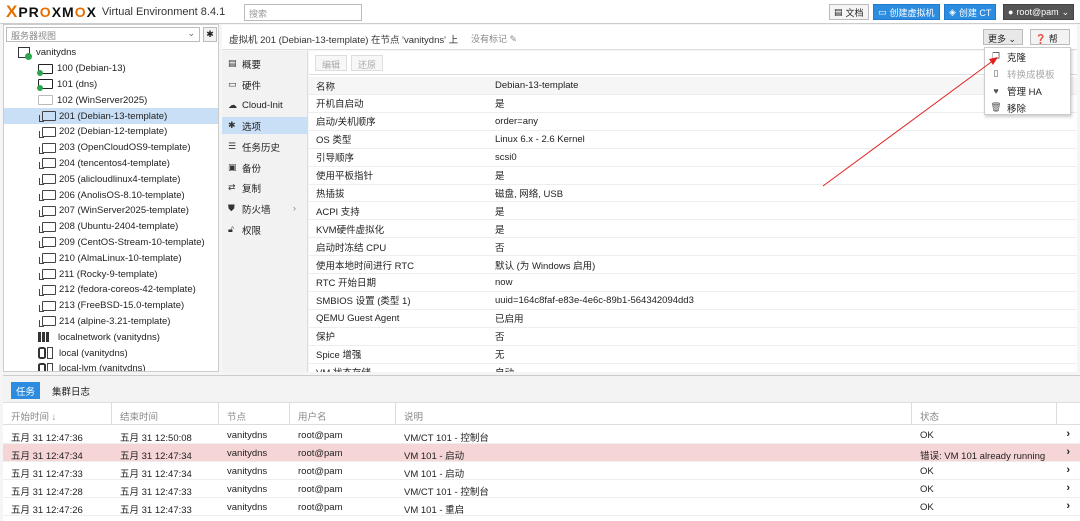  What do you see at coordinates (103, 34) in the screenshot?
I see `view-selector: 服务器视图 ⌄` at bounding box center [103, 34].